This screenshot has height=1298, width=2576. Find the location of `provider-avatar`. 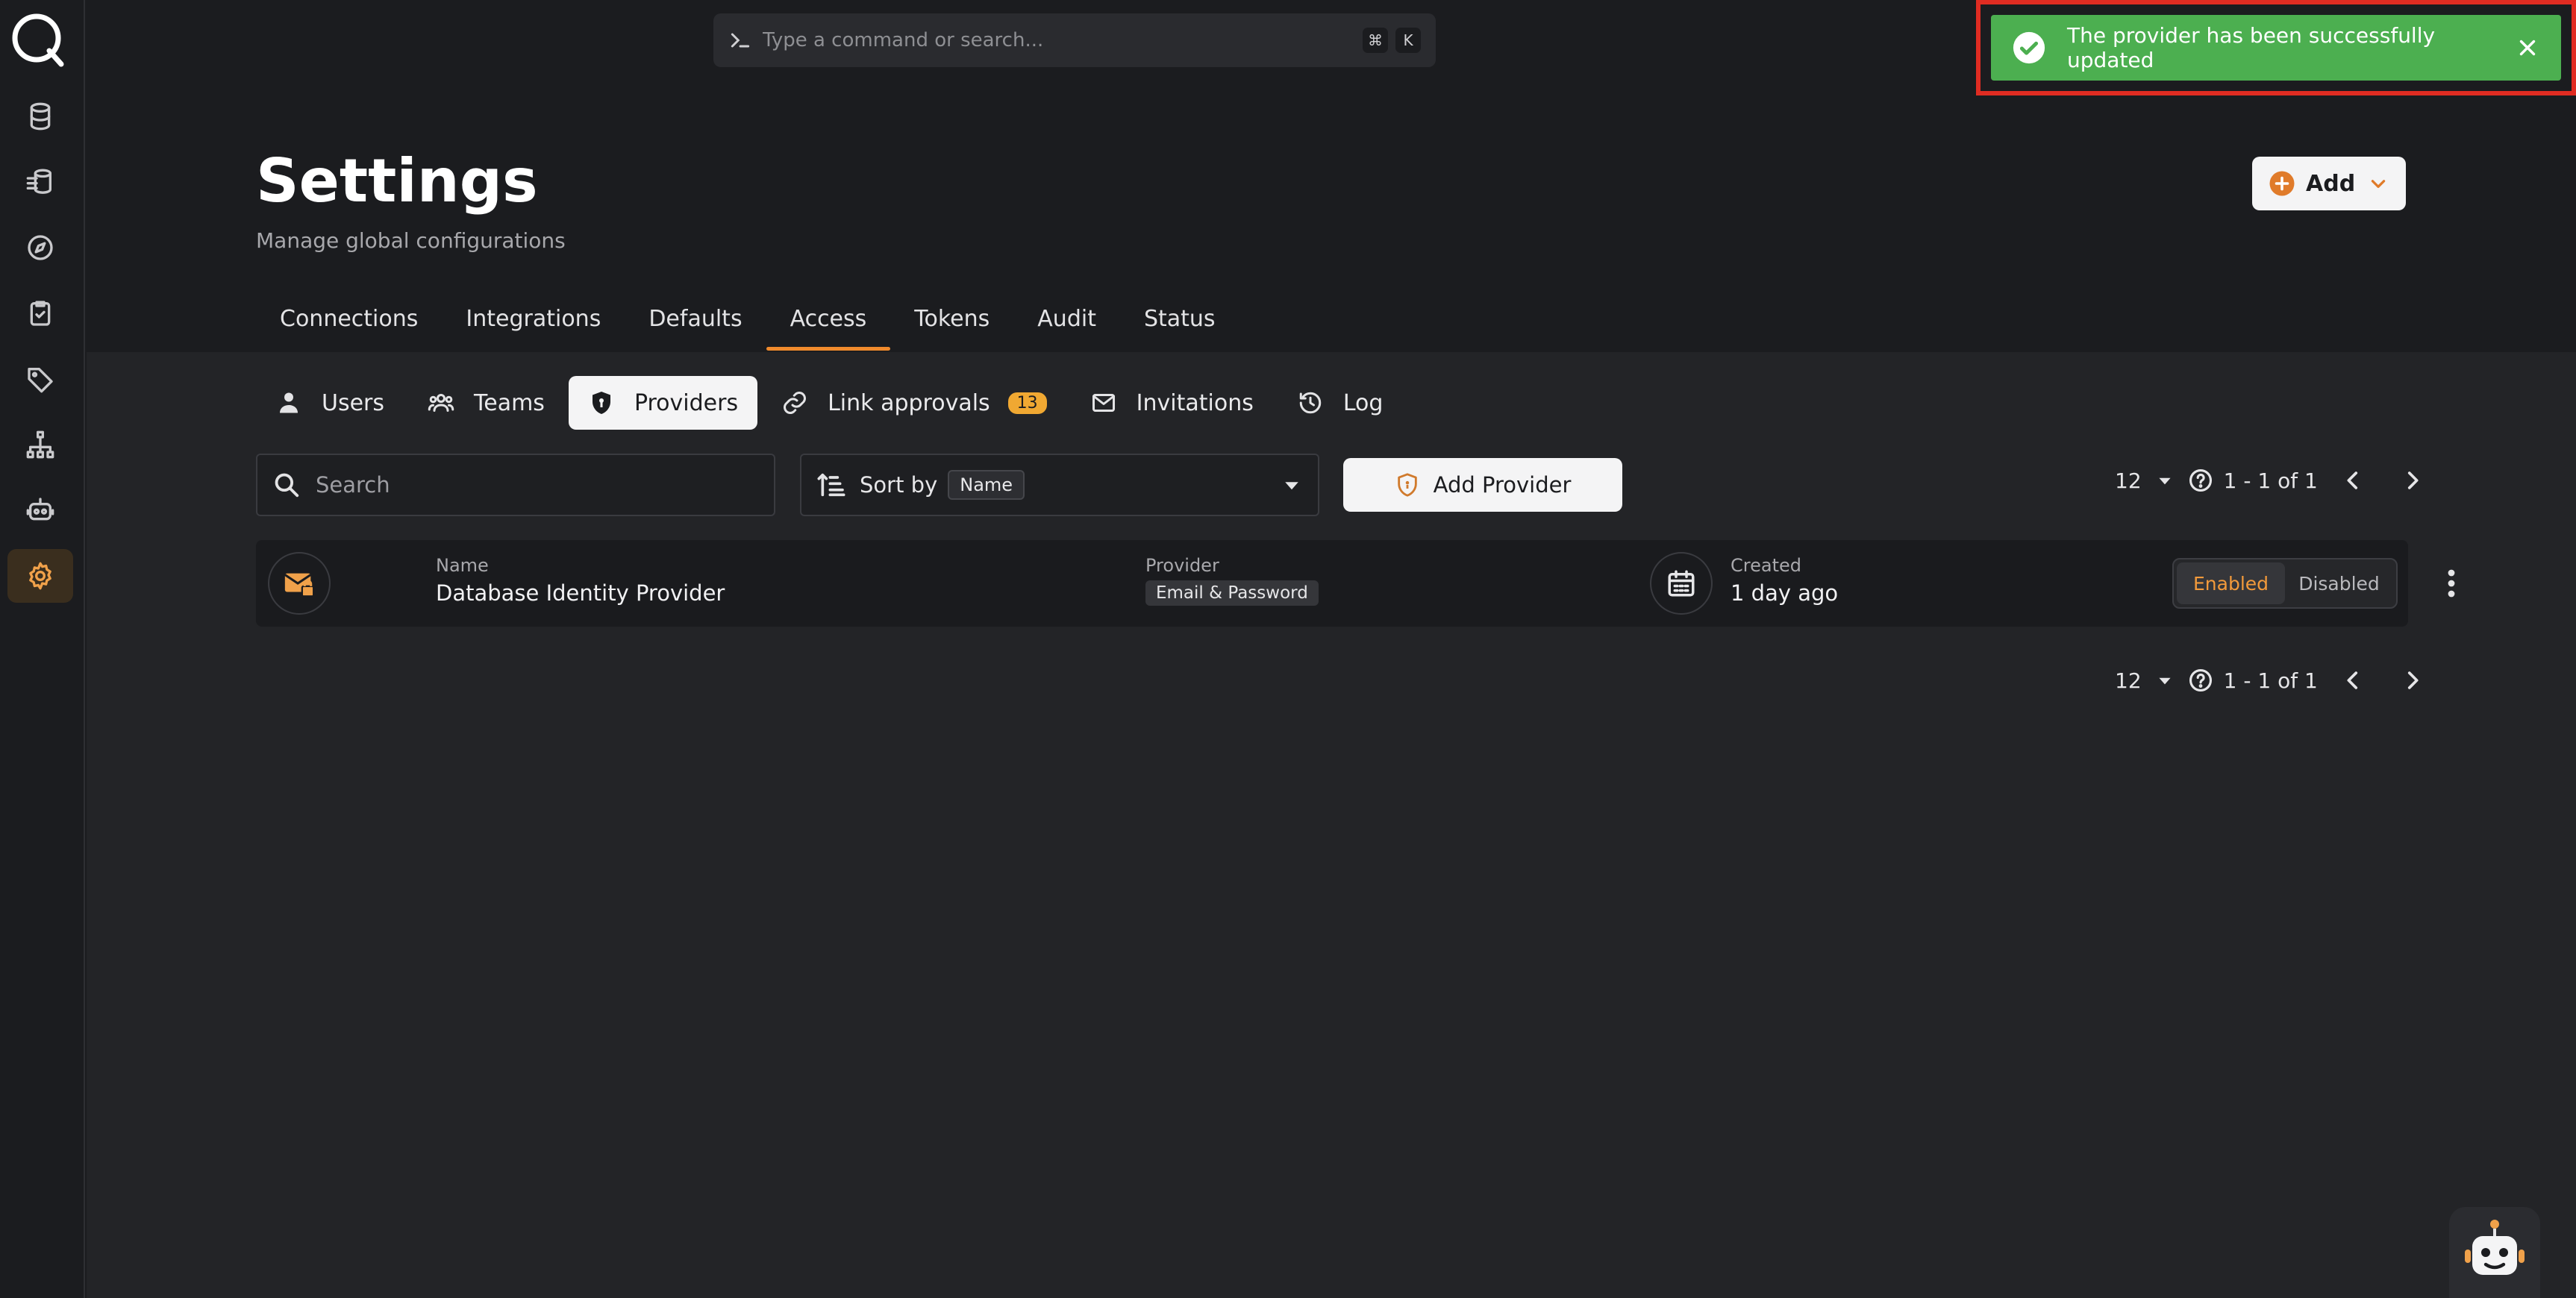

provider-avatar is located at coordinates (299, 583).